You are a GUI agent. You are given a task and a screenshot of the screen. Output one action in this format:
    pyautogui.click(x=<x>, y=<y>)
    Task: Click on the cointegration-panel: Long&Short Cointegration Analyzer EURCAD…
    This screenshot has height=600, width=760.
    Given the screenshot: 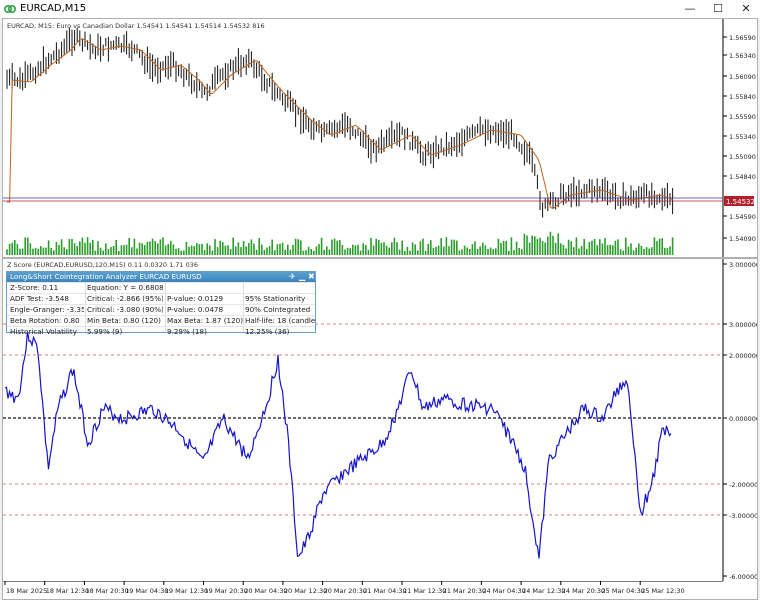 What is the action you would take?
    pyautogui.click(x=161, y=303)
    